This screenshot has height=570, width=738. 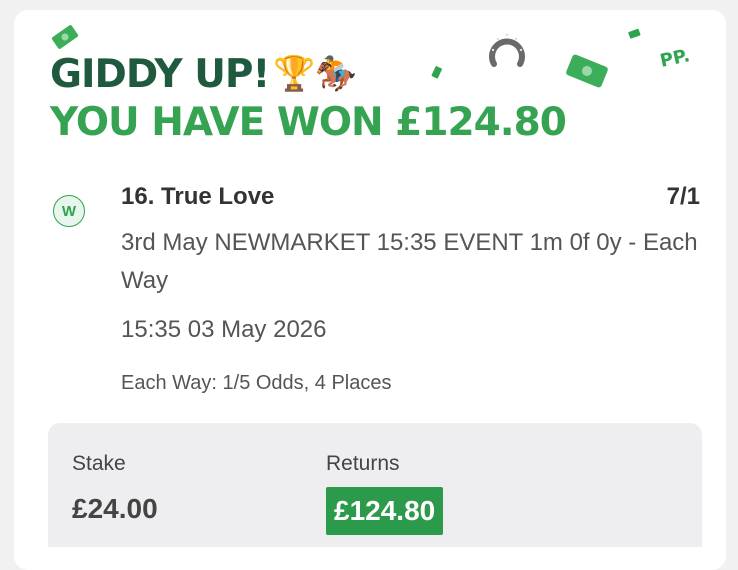 What do you see at coordinates (160, 74) in the screenshot?
I see `headline-text: GIDDY UP!` at bounding box center [160, 74].